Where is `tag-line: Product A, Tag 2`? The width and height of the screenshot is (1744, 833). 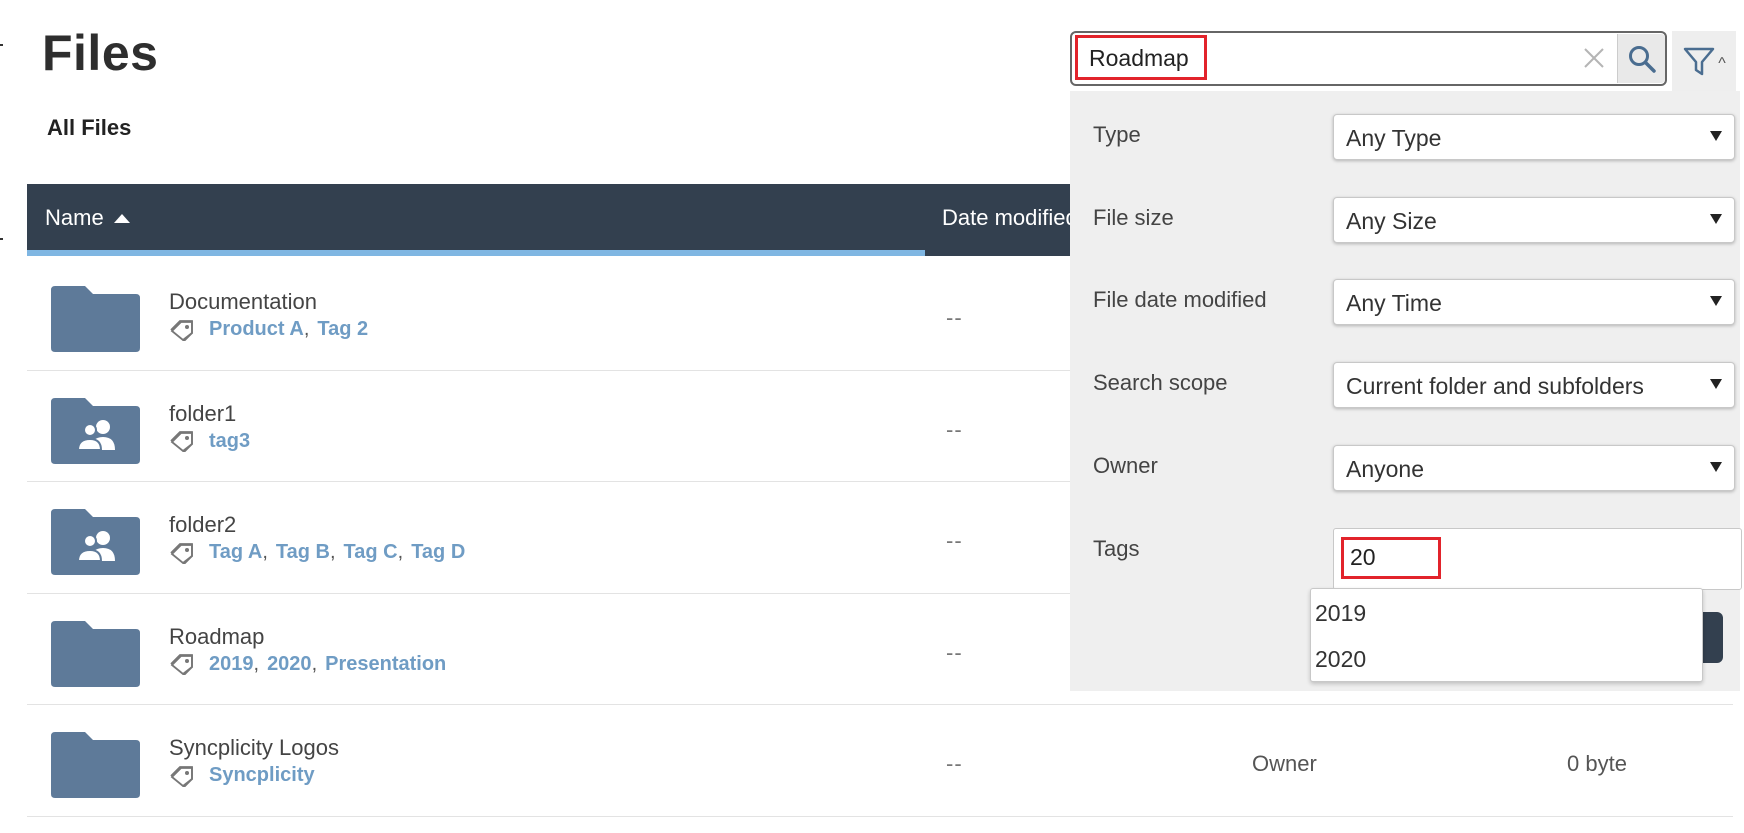 tag-line: Product A, Tag 2 is located at coordinates (268, 329).